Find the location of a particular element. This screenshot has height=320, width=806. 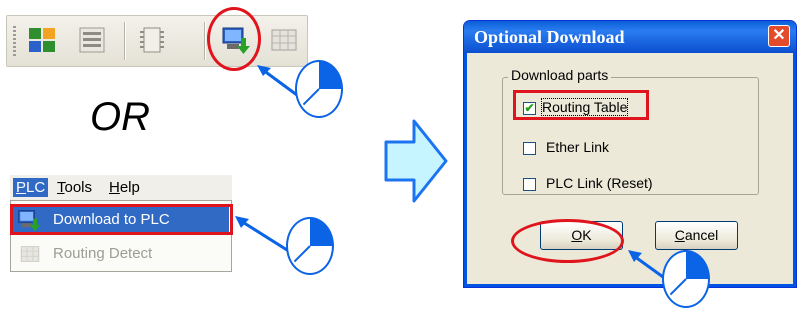

menu-highlight-box is located at coordinates (121, 219).